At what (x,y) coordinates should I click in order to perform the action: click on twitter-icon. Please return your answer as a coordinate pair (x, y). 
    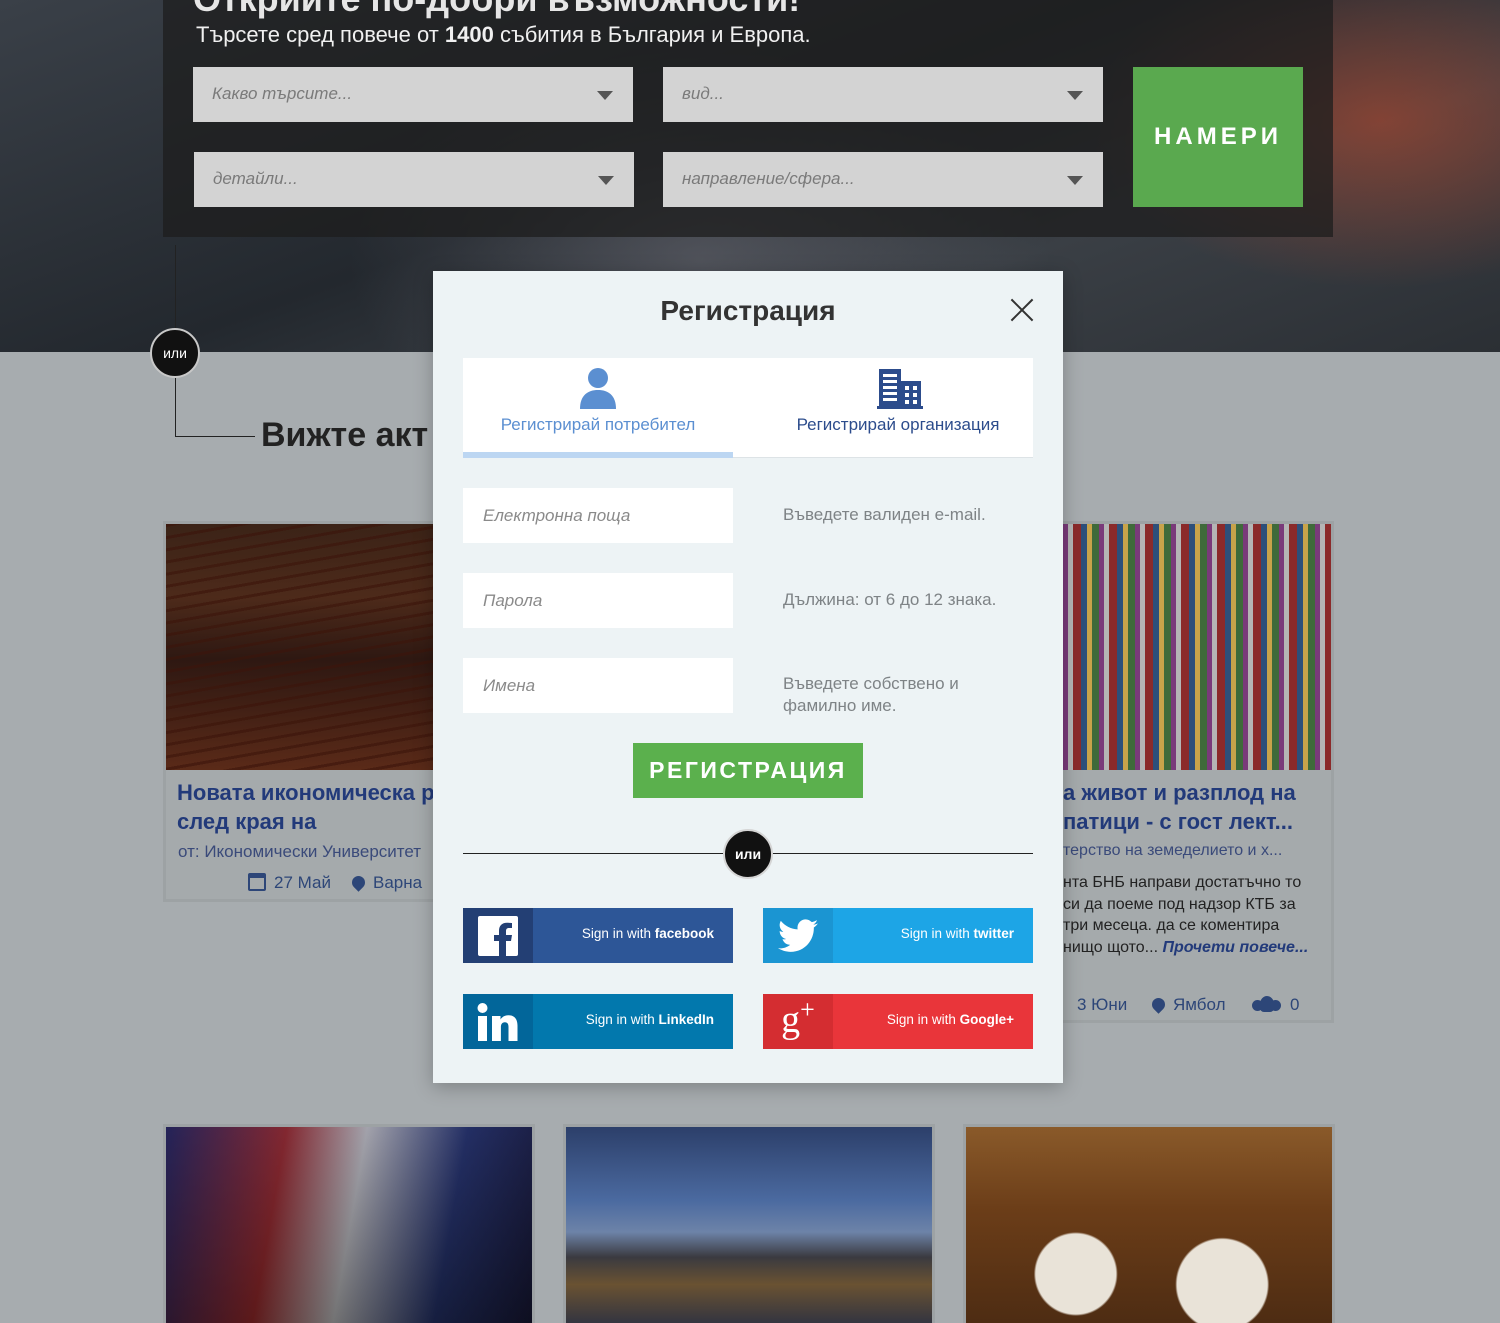
    Looking at the image, I should click on (798, 935).